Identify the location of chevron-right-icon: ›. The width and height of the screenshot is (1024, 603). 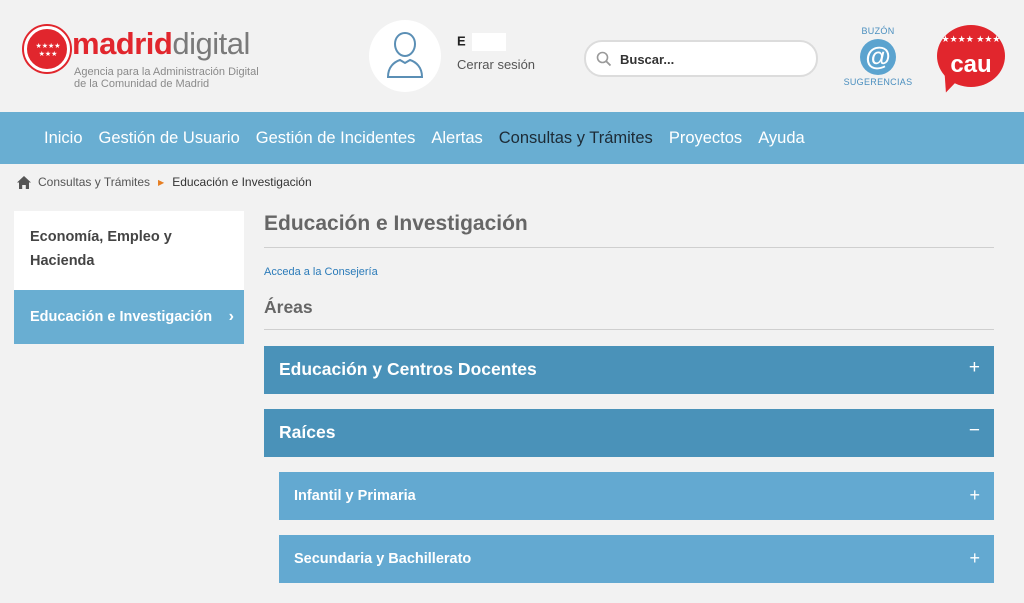
(231, 316).